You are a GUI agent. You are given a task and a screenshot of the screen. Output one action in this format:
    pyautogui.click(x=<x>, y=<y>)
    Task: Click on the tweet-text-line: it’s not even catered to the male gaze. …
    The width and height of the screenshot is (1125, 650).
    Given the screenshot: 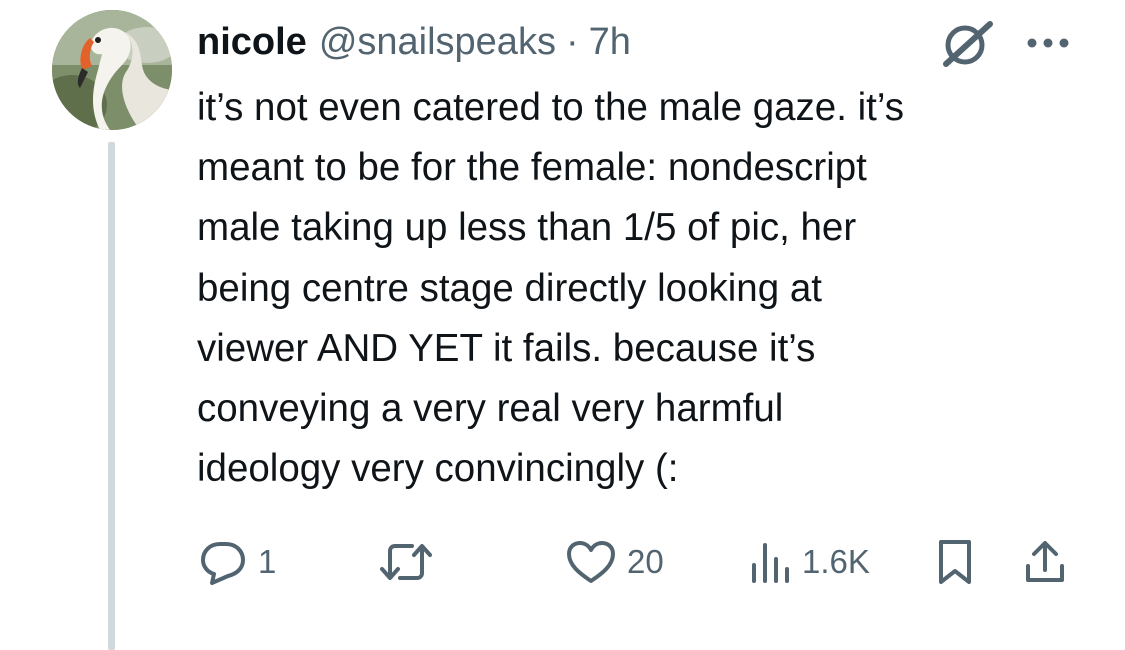 What is the action you would take?
    pyautogui.click(x=550, y=107)
    